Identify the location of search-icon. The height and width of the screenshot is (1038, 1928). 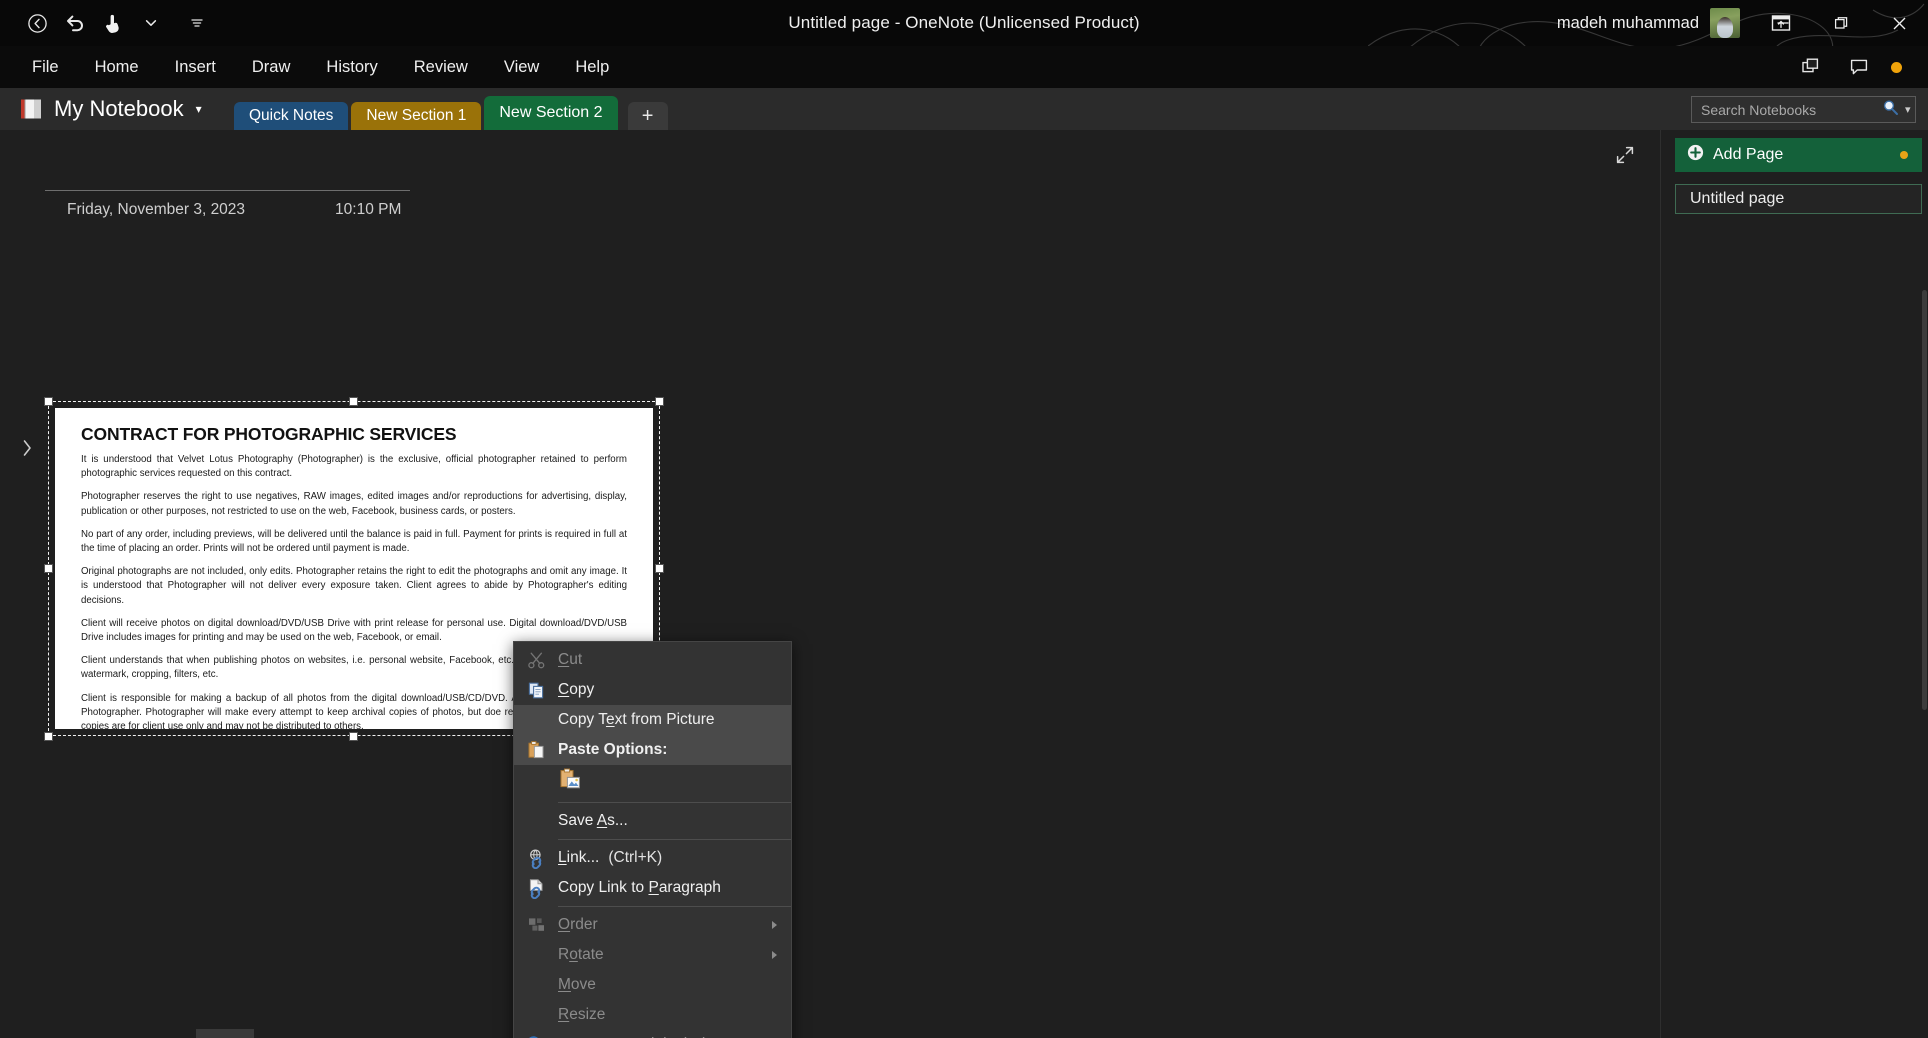
(1890, 110).